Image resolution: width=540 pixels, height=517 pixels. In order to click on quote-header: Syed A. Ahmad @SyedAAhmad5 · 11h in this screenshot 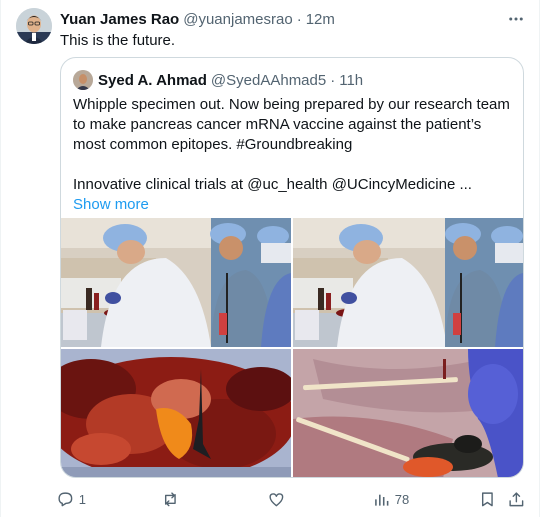, I will do `click(218, 80)`.